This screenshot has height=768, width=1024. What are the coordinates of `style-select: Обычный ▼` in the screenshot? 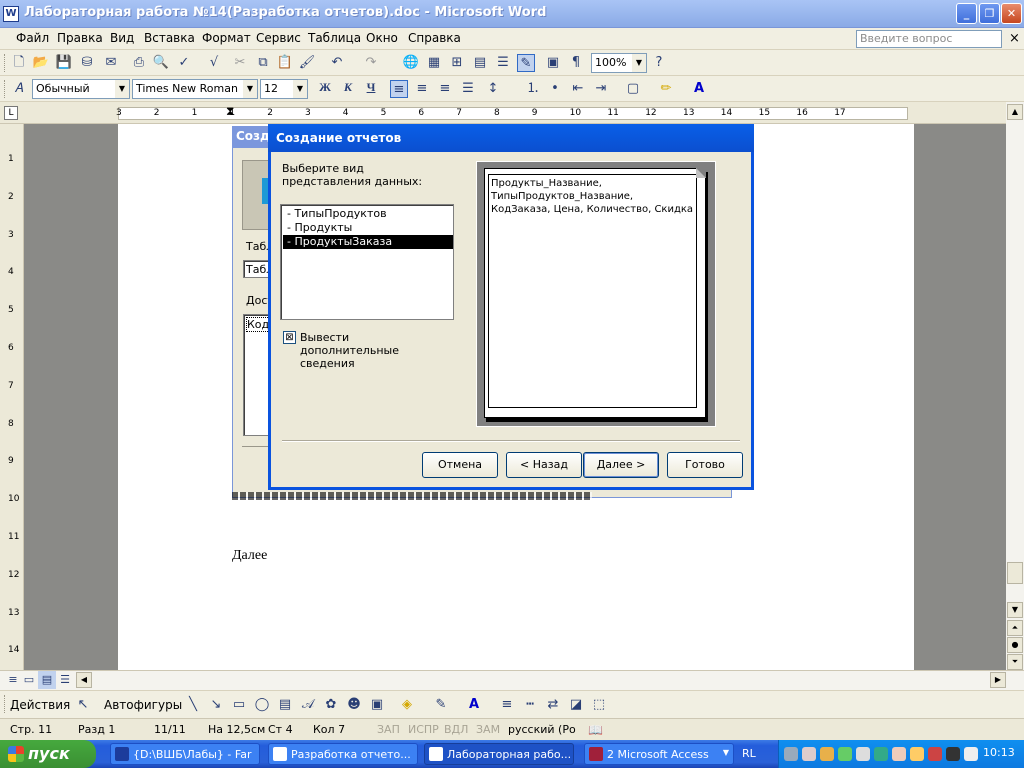 It's located at (81, 89).